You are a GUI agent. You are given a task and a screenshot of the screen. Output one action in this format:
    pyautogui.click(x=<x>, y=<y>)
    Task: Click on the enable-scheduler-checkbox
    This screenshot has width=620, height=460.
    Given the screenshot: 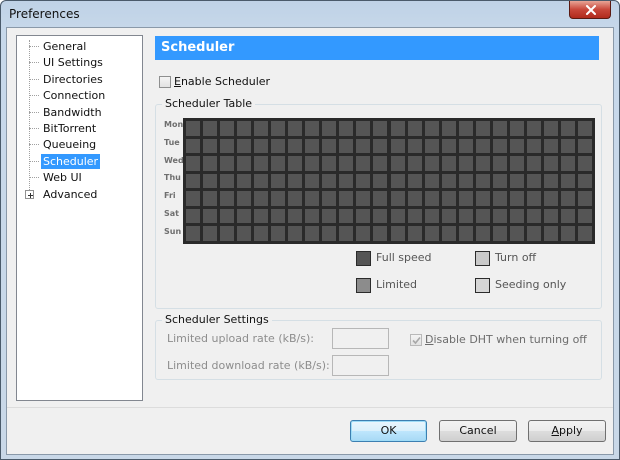 What is the action you would take?
    pyautogui.click(x=165, y=82)
    